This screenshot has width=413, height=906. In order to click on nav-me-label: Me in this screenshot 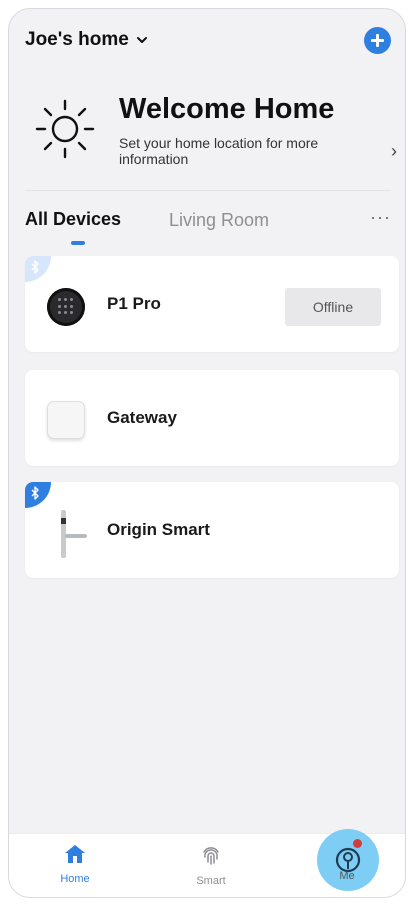, I will do `click(347, 876)`.